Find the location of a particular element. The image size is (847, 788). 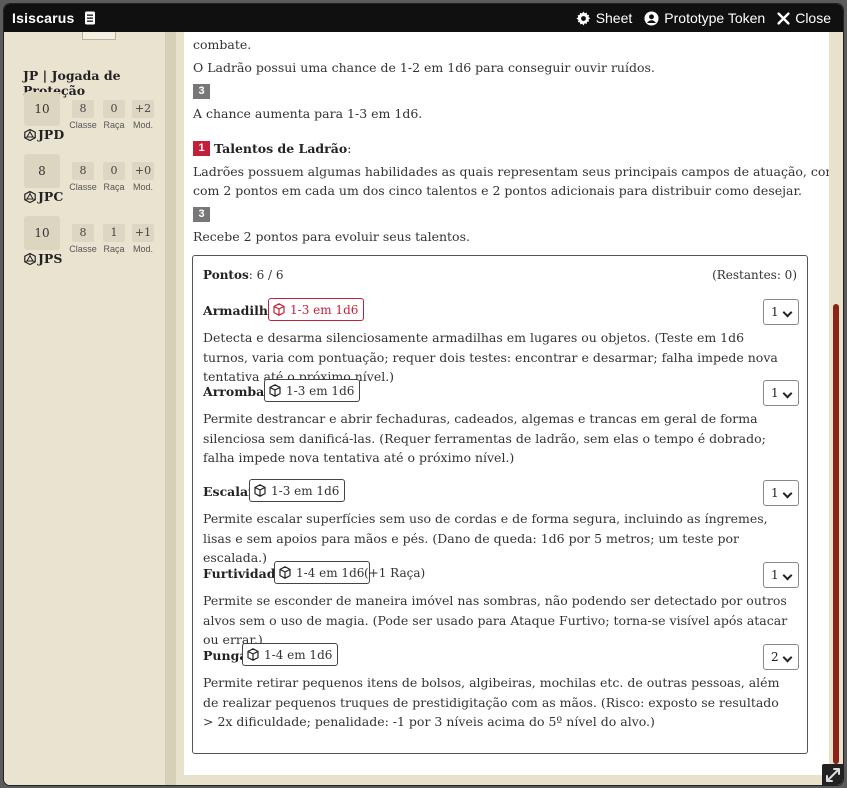

sheet-button: Sheet is located at coordinates (604, 18).